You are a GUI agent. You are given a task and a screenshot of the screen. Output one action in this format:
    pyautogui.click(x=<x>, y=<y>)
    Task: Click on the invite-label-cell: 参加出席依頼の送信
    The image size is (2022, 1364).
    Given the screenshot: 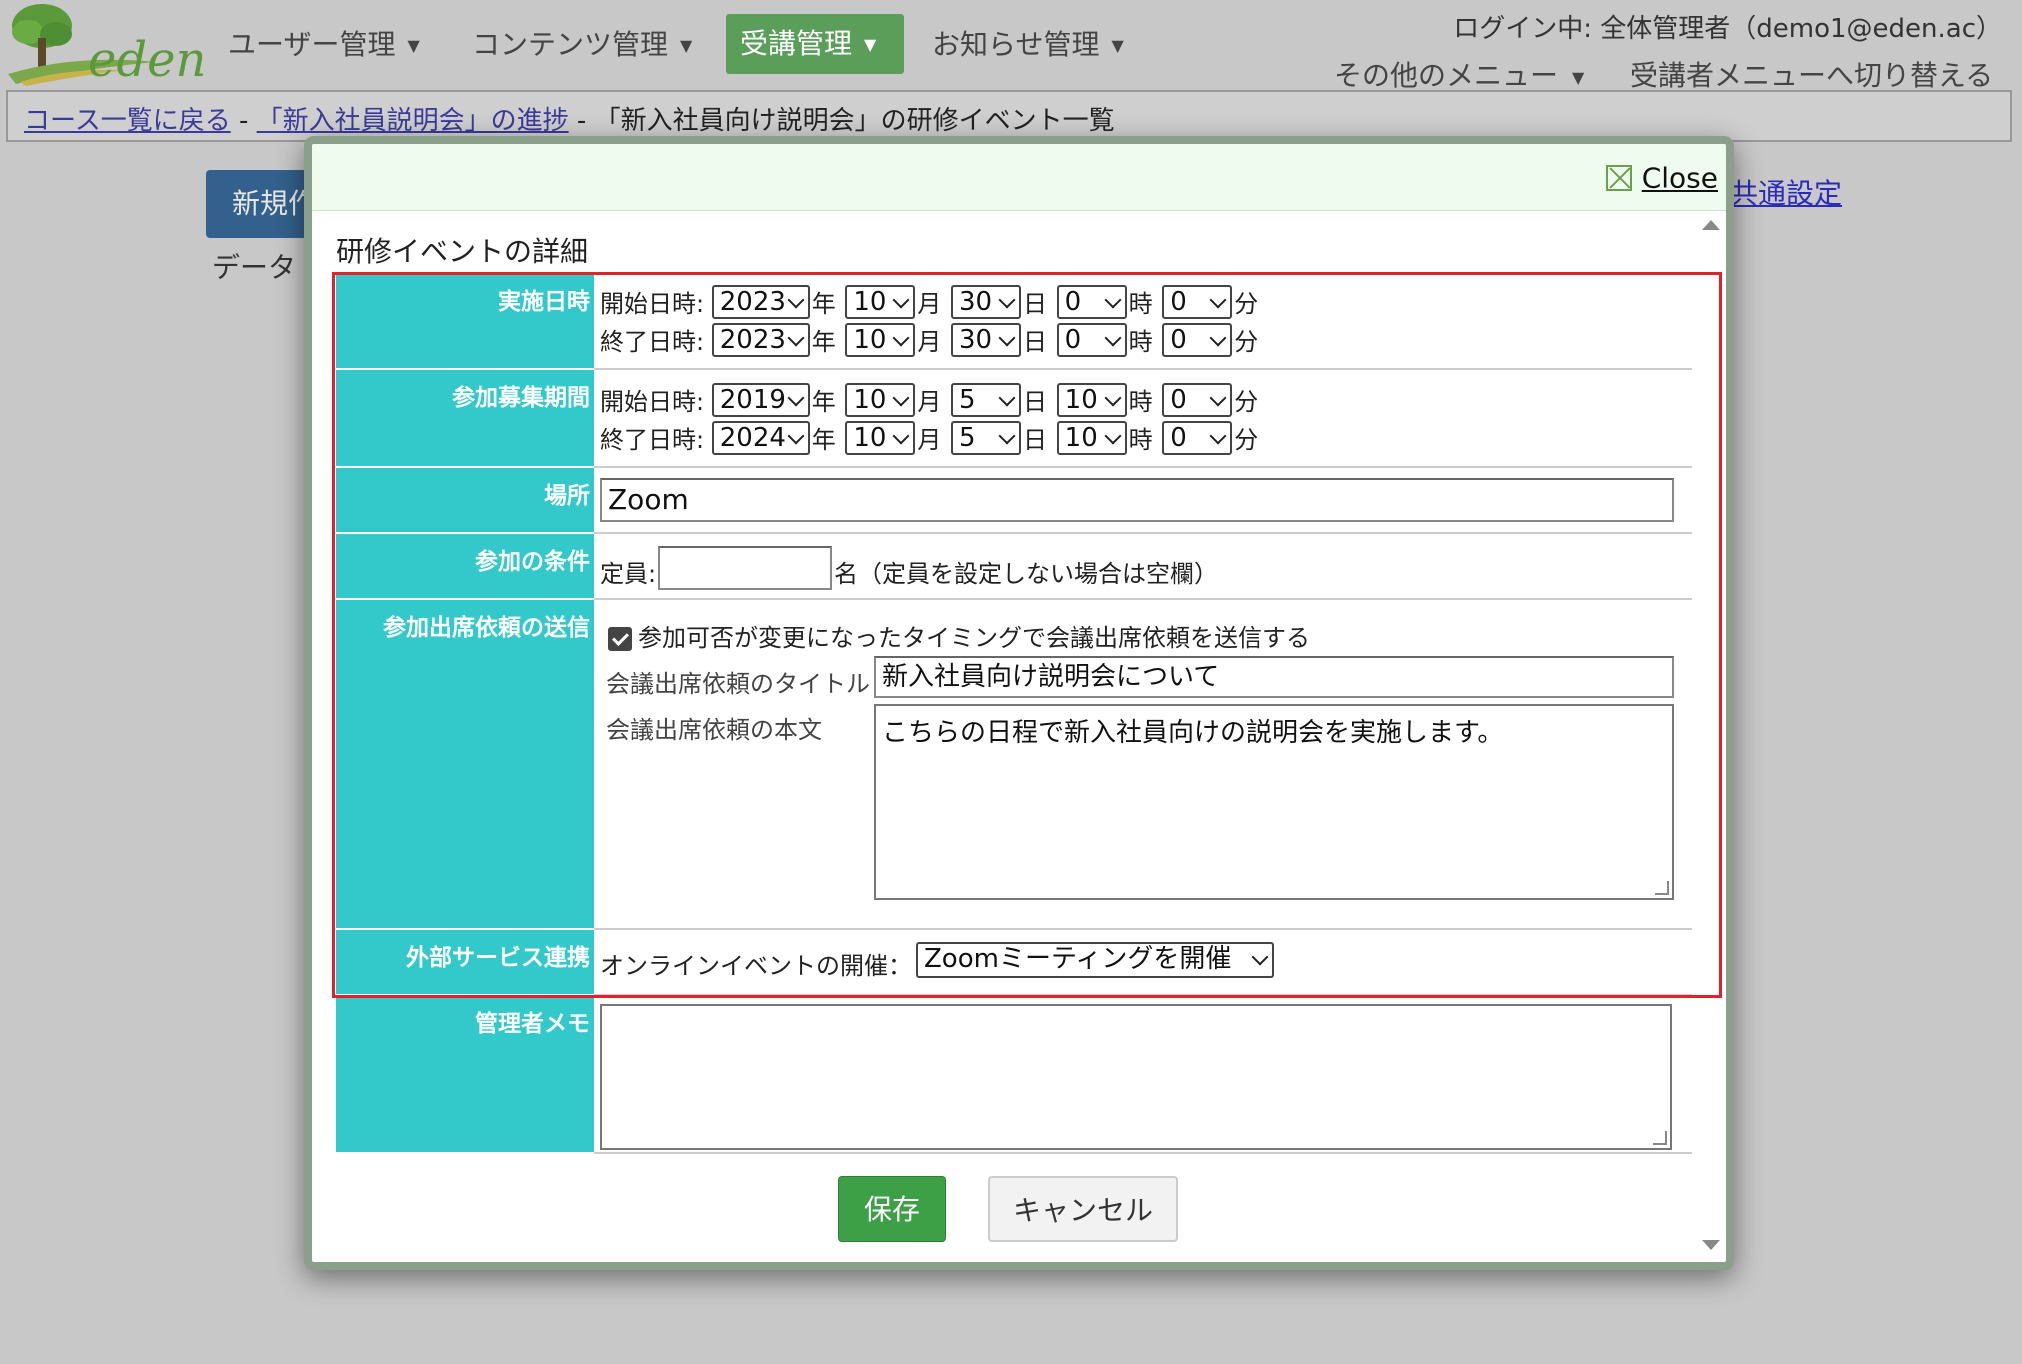 What is the action you would take?
    pyautogui.click(x=465, y=765)
    